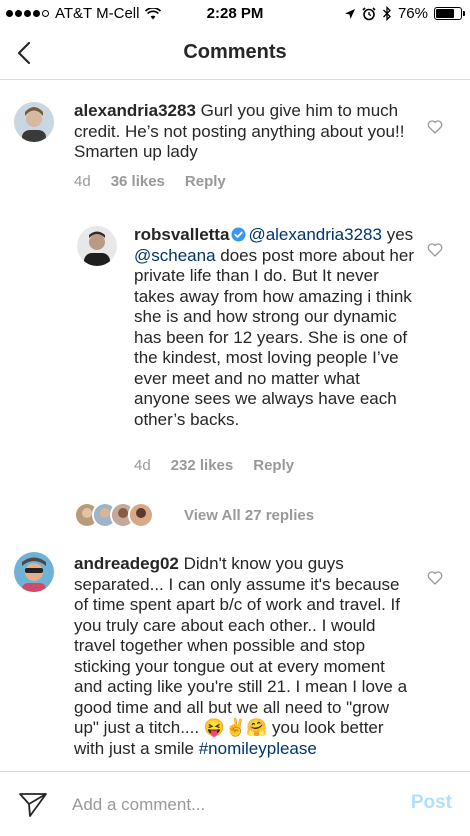 The width and height of the screenshot is (470, 836). I want to click on location-arrow-icon, so click(349, 13).